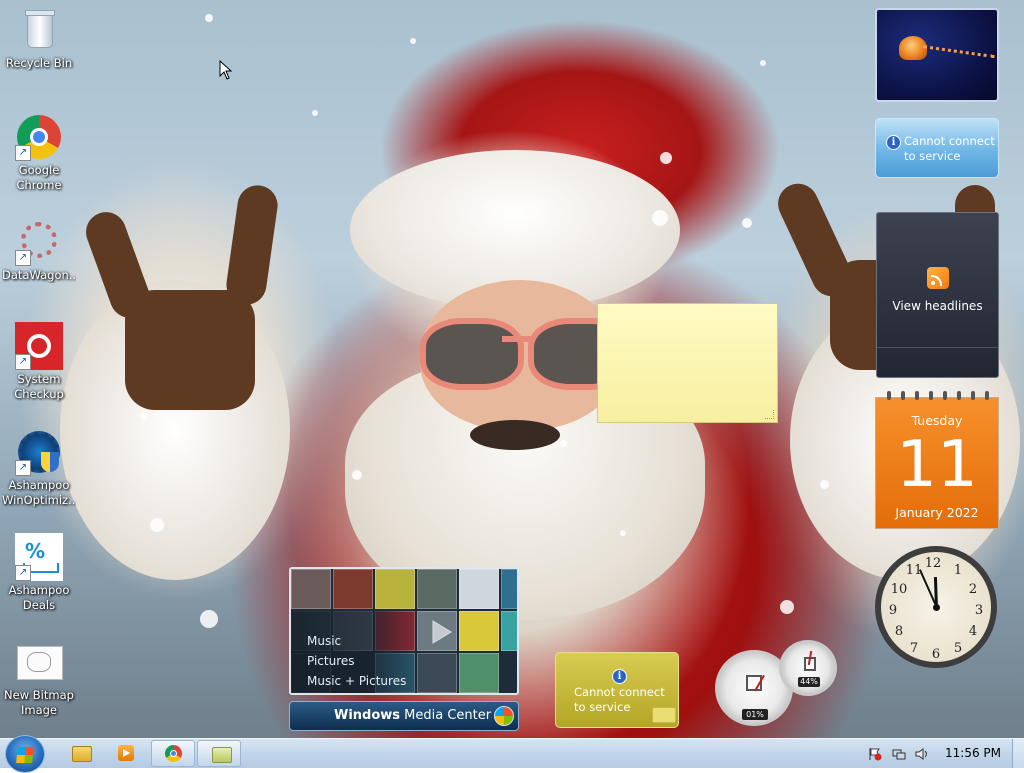 This screenshot has width=1024, height=773. I want to click on clock-number: 6, so click(936, 654).